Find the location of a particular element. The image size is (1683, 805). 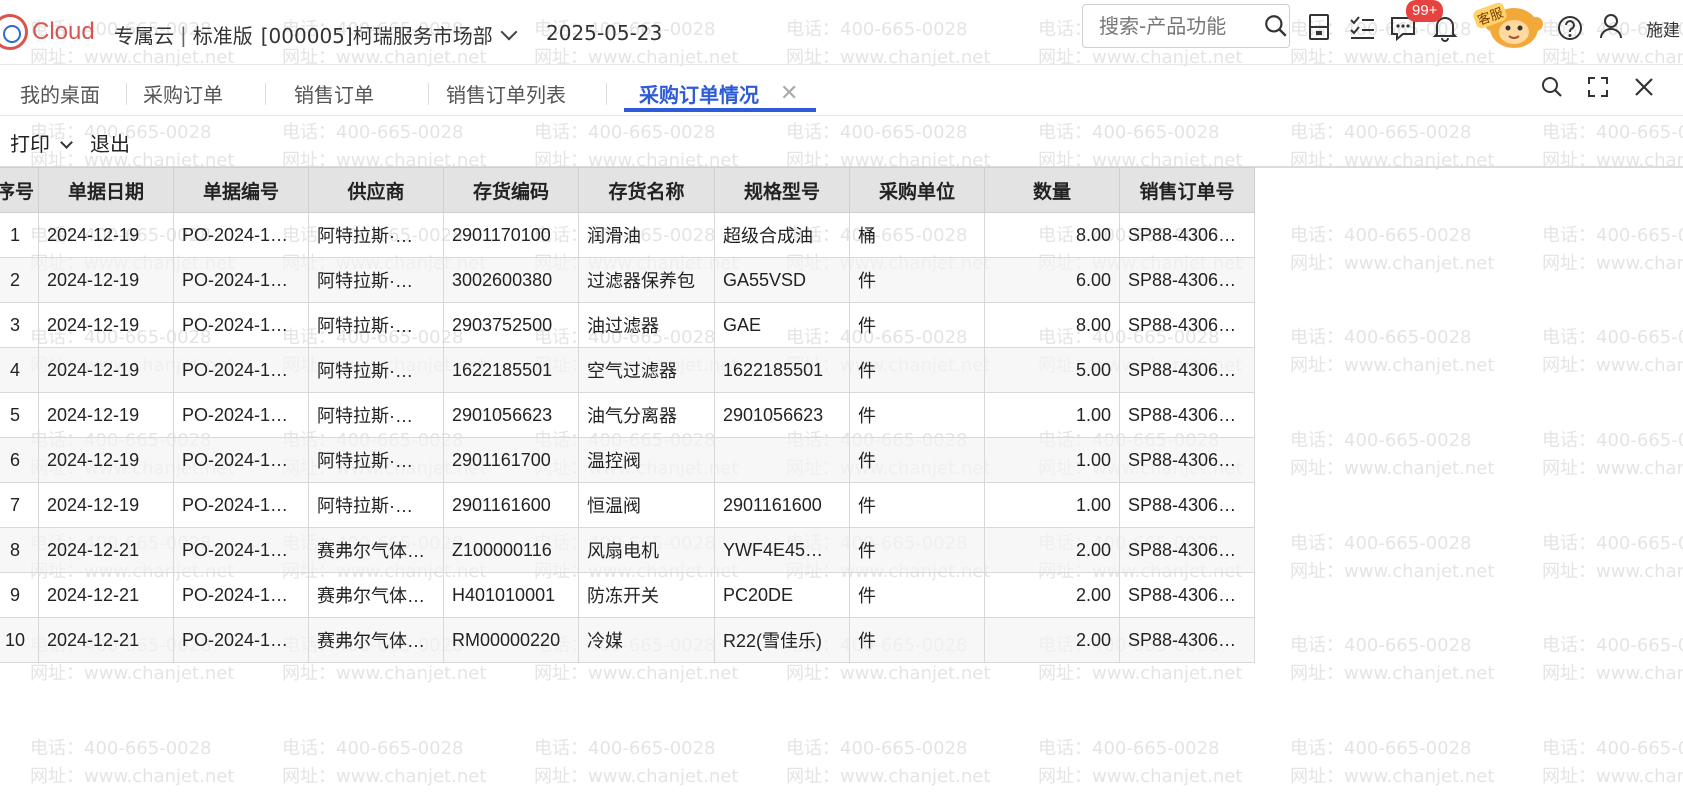

tab-sales-order: 销售订单 is located at coordinates (334, 97).